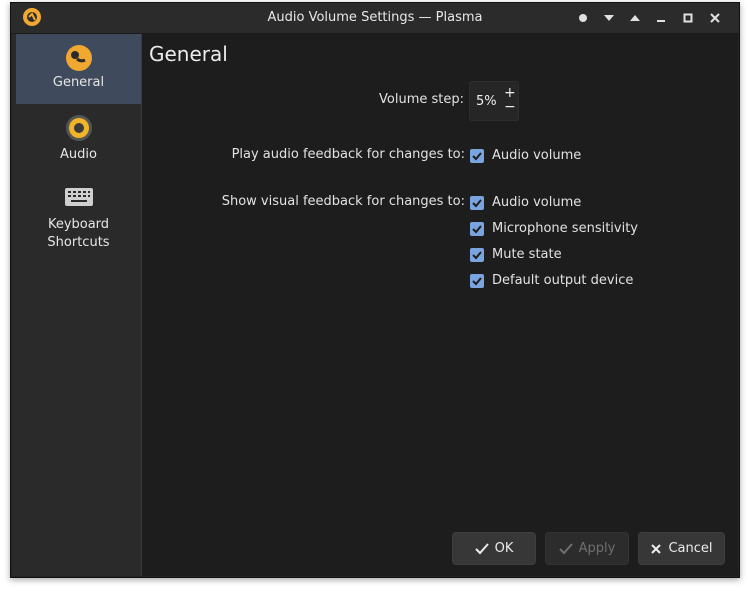 Image resolution: width=748 pixels, height=591 pixels. I want to click on cancel-button: Cancel, so click(681, 548).